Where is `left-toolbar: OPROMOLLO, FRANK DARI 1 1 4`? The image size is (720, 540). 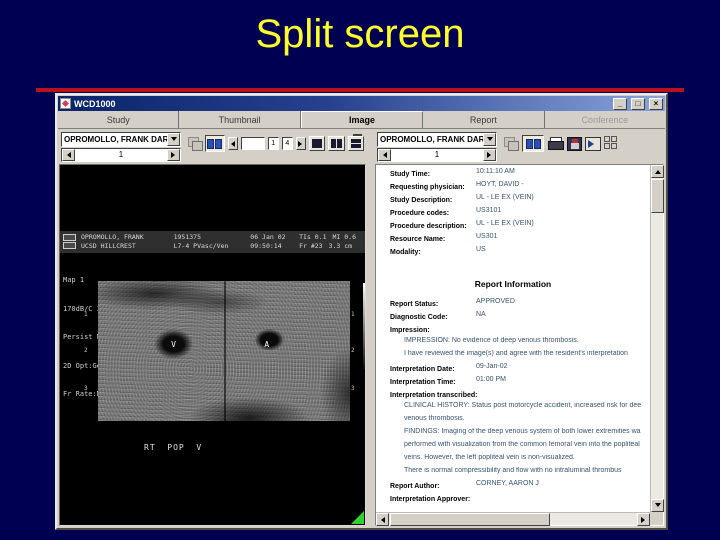 left-toolbar: OPROMOLLO, FRANK DARI 1 1 4 is located at coordinates (212, 147).